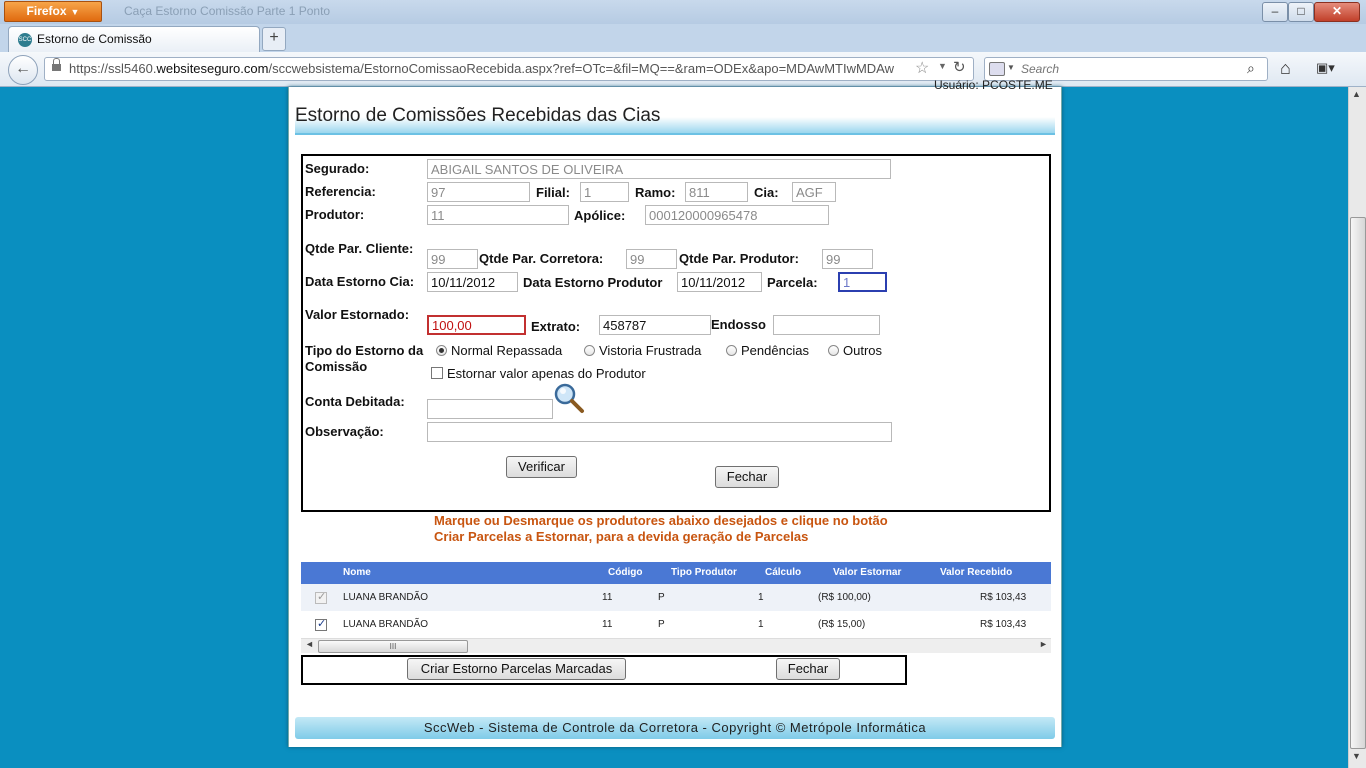 This screenshot has width=1366, height=768. I want to click on qtde-produtor-field, so click(847, 259).